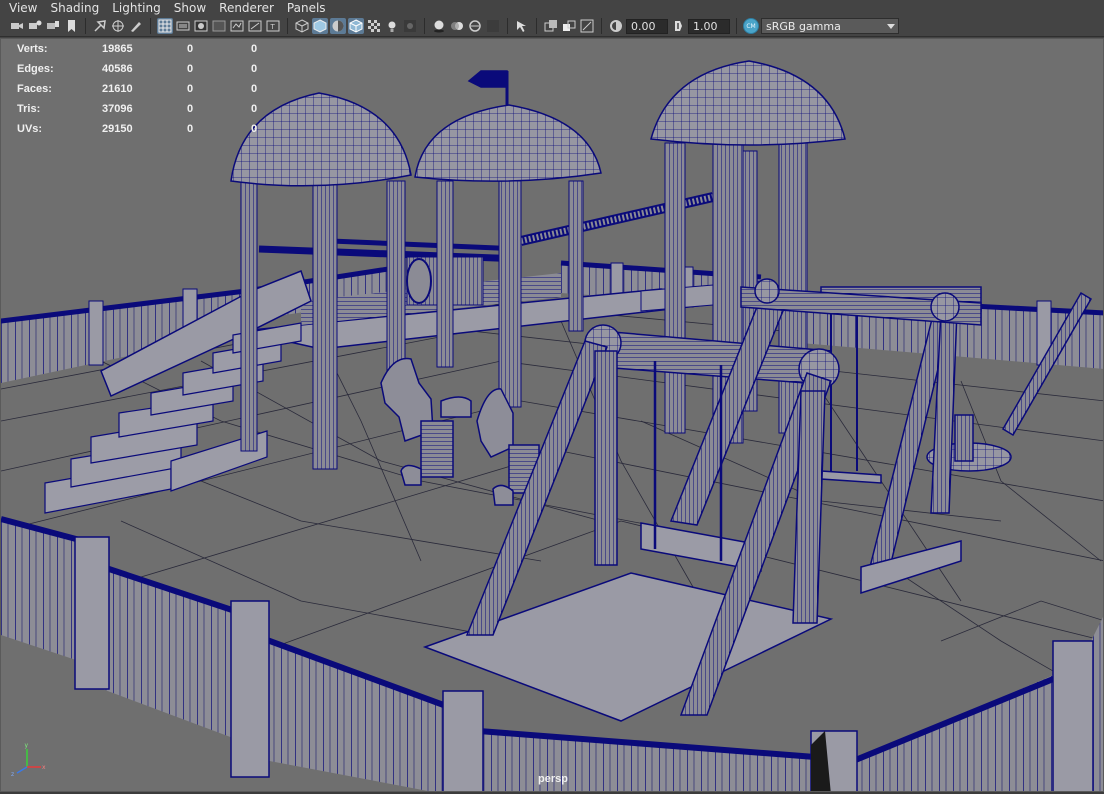 The height and width of the screenshot is (794, 1104). I want to click on screen-space-ao-icon, so click(439, 26).